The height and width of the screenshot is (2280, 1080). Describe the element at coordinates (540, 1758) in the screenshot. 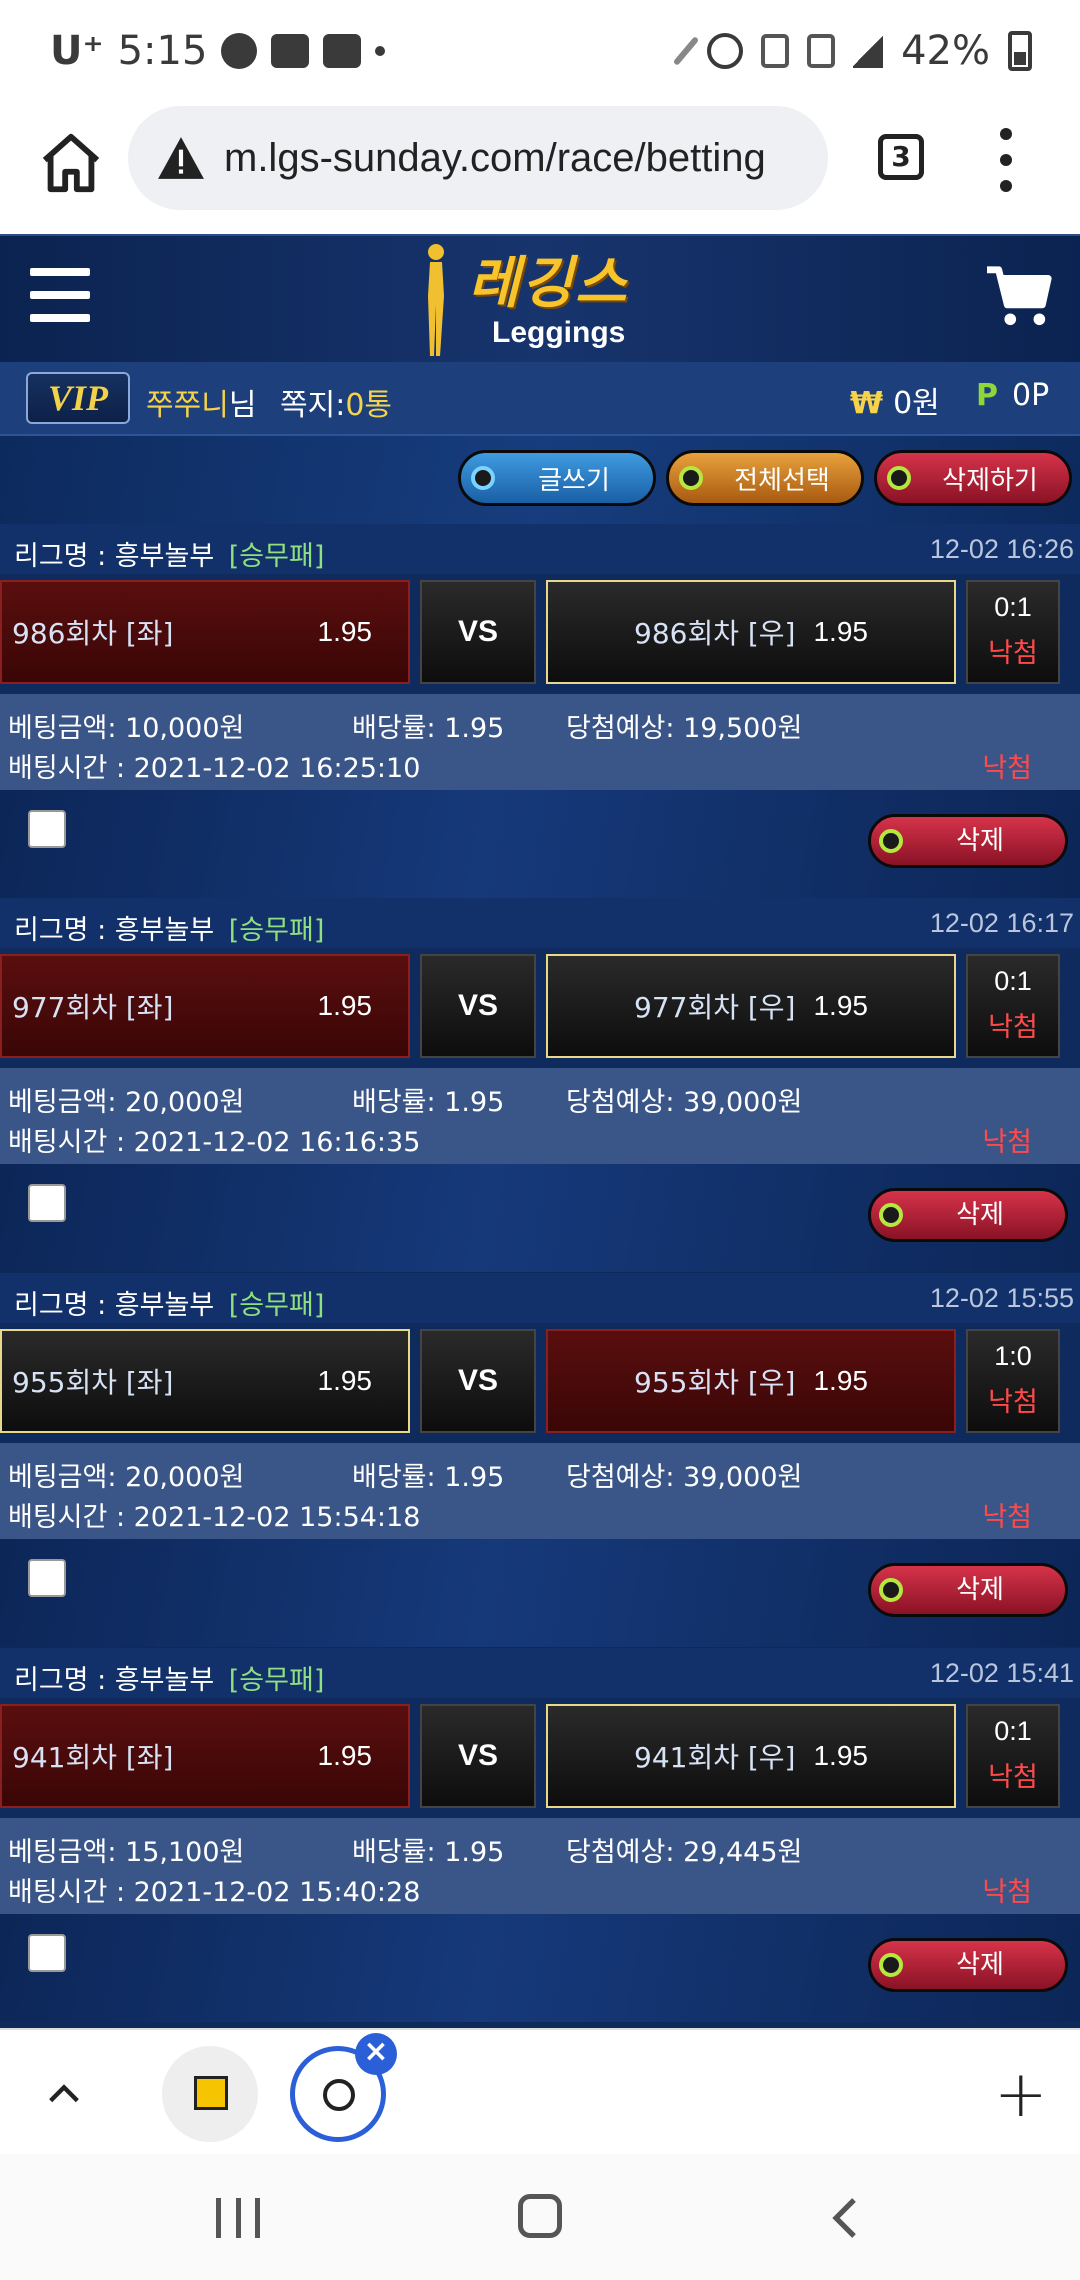

I see `match-row: 941회차 [좌] 1.95 VS 941회차 [우] 1.95 0:1 낙첨` at that location.